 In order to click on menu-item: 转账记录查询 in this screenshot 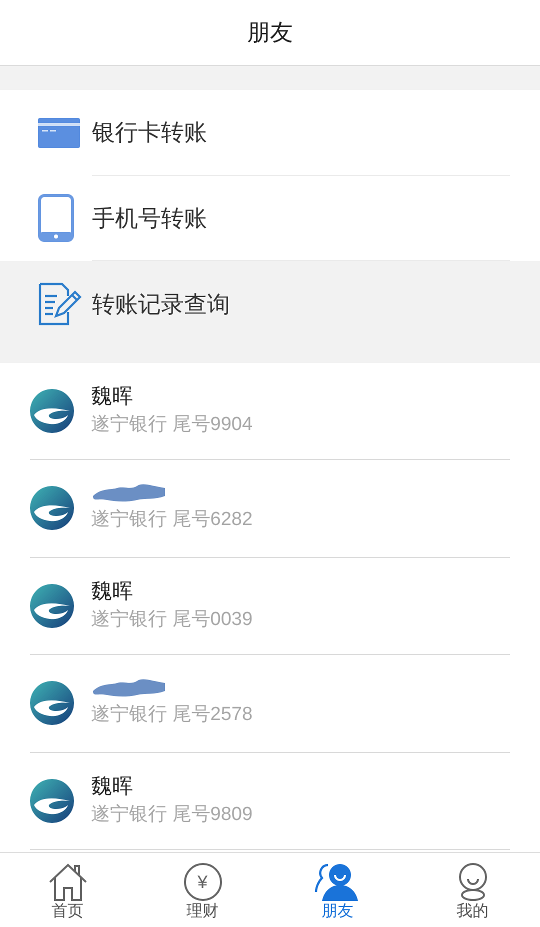, I will do `click(270, 303)`.